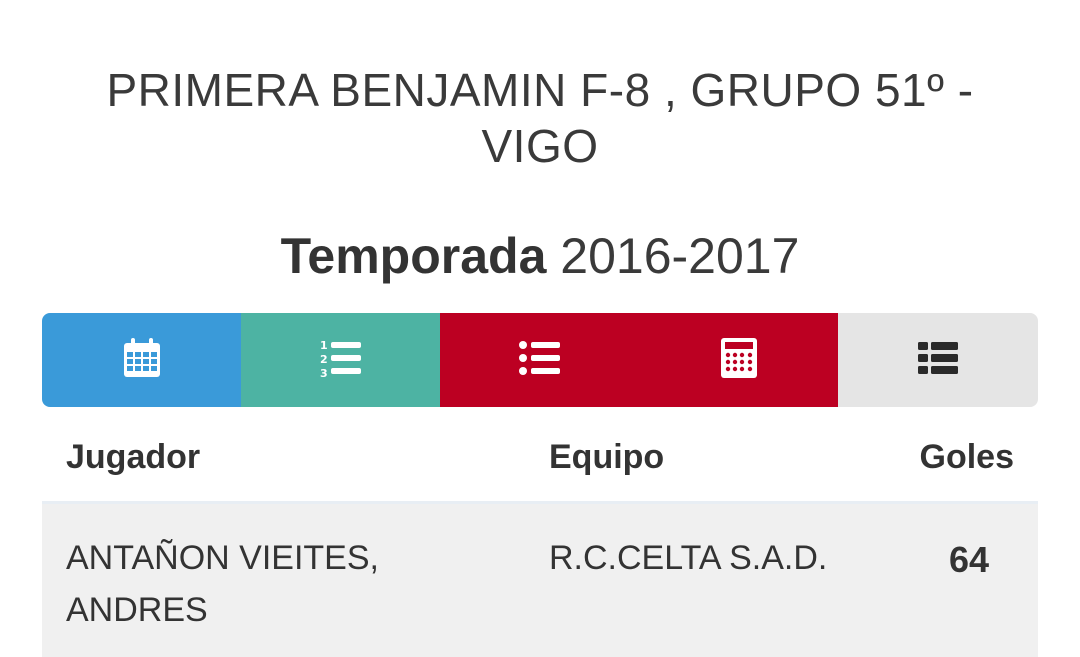 This screenshot has width=1080, height=657. I want to click on season-value: 2016-2017, so click(680, 256).